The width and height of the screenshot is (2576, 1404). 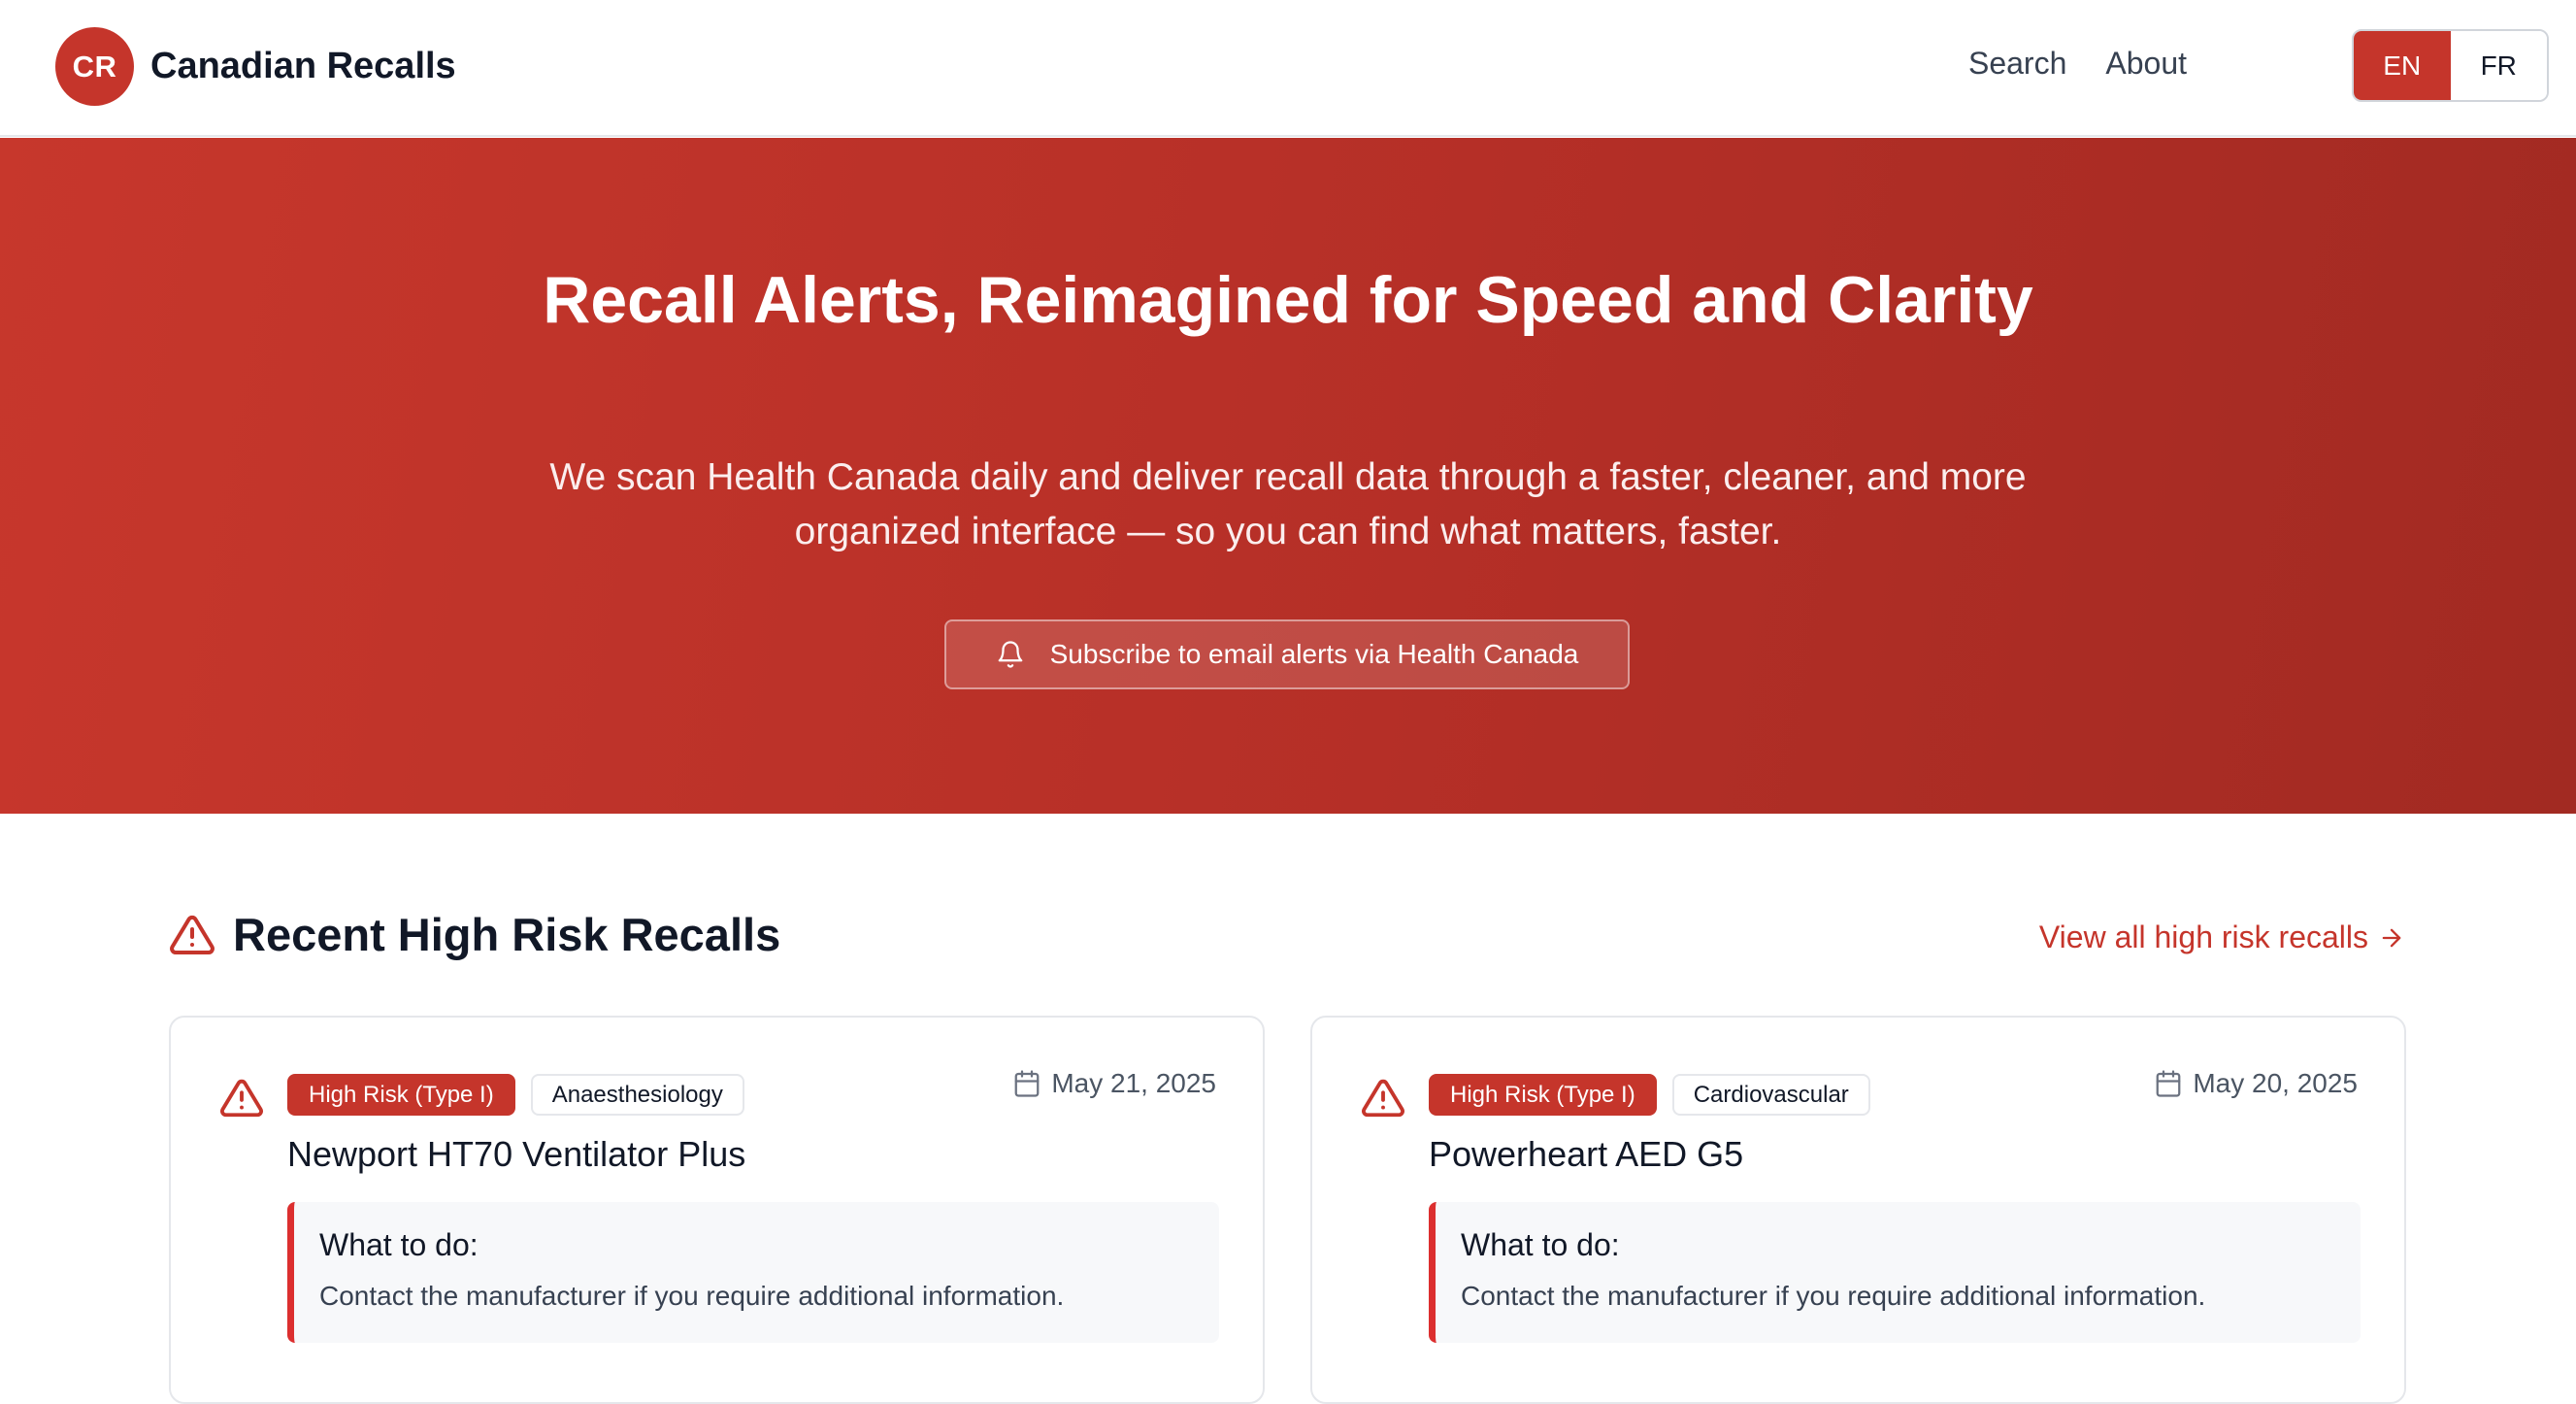 What do you see at coordinates (303, 66) in the screenshot?
I see `brand-name: Canadian Recalls` at bounding box center [303, 66].